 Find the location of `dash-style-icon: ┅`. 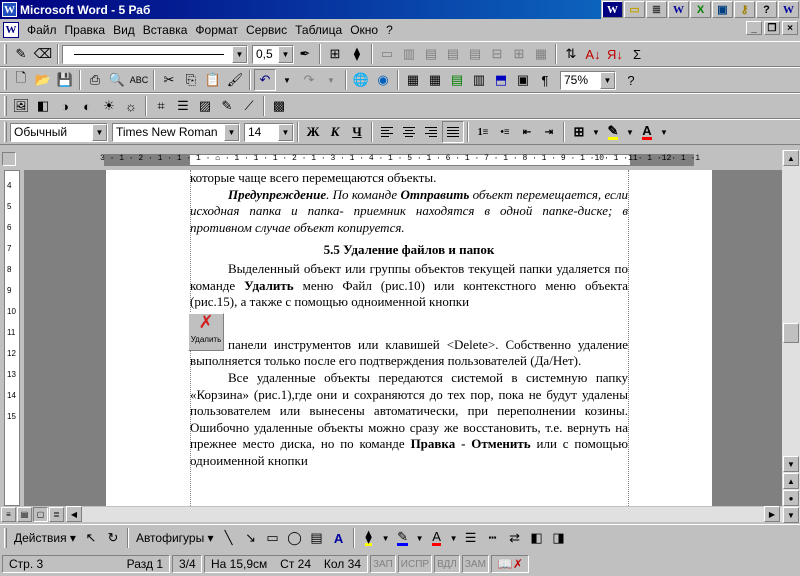

dash-style-icon: ┅ is located at coordinates (493, 538).